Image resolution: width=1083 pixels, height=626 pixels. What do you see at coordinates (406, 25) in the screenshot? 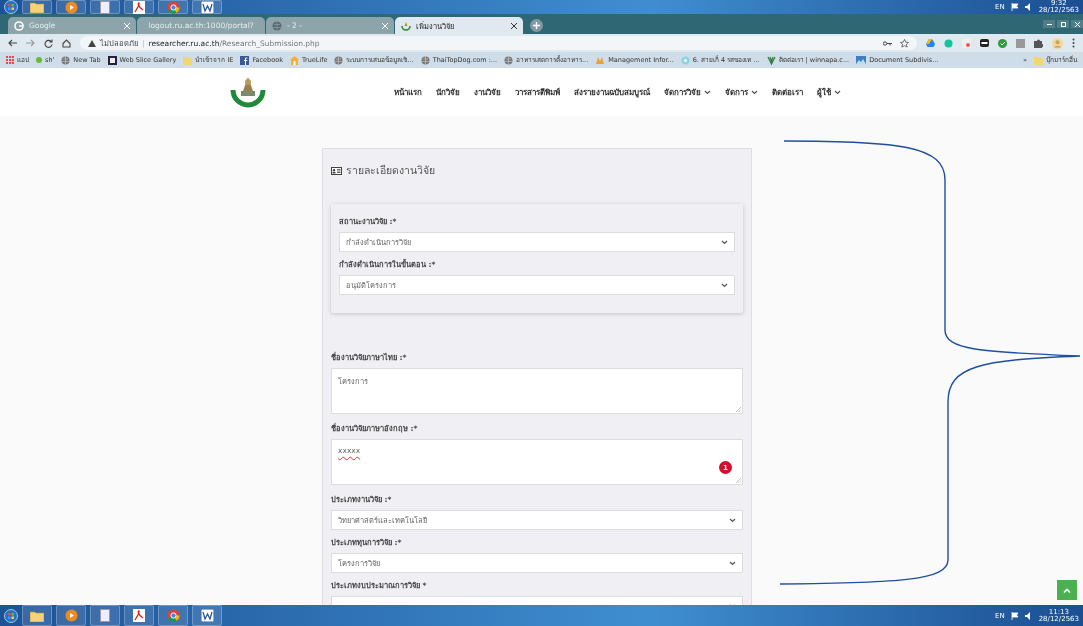
I see `emblem-icon` at bounding box center [406, 25].